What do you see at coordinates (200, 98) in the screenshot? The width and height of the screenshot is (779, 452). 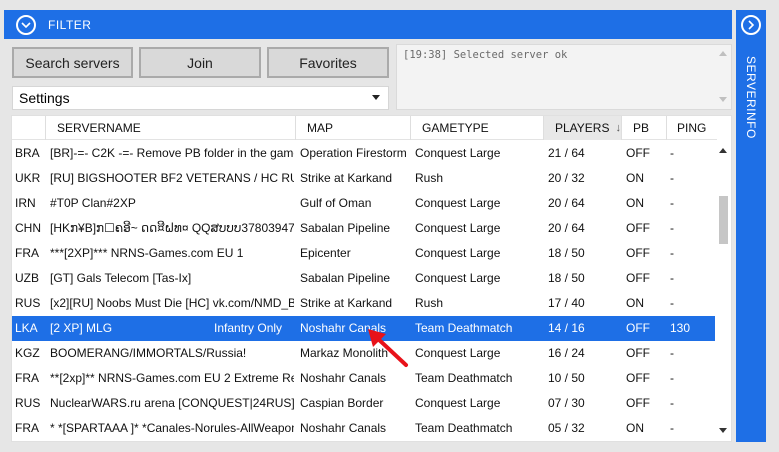 I see `settings-select: Settings` at bounding box center [200, 98].